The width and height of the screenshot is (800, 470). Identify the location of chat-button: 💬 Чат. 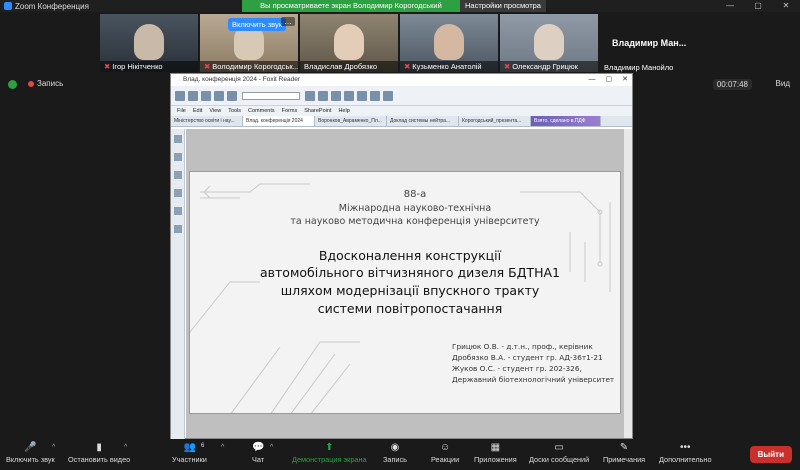
(258, 453).